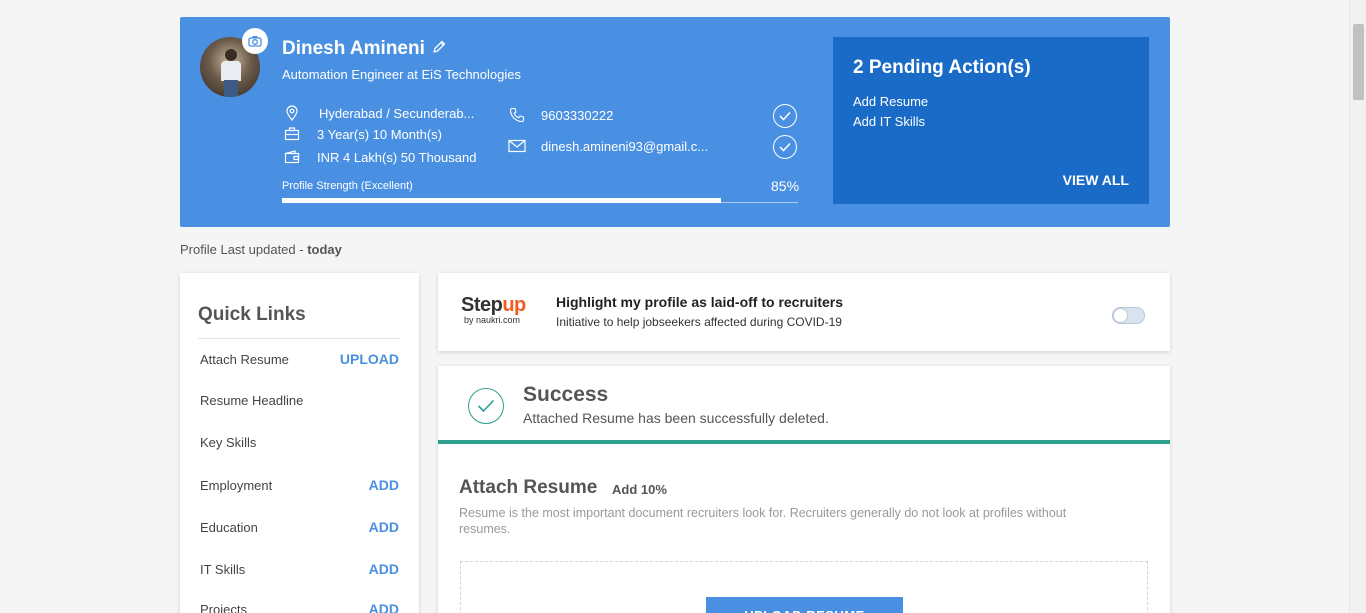 The image size is (1366, 613). What do you see at coordinates (517, 146) in the screenshot?
I see `envelope-icon` at bounding box center [517, 146].